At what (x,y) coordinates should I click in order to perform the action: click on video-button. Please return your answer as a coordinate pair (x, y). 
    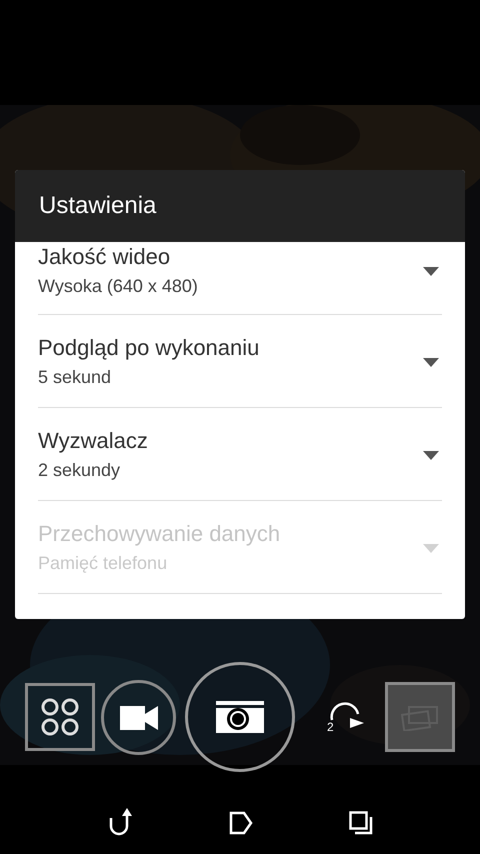
    Looking at the image, I should click on (138, 717).